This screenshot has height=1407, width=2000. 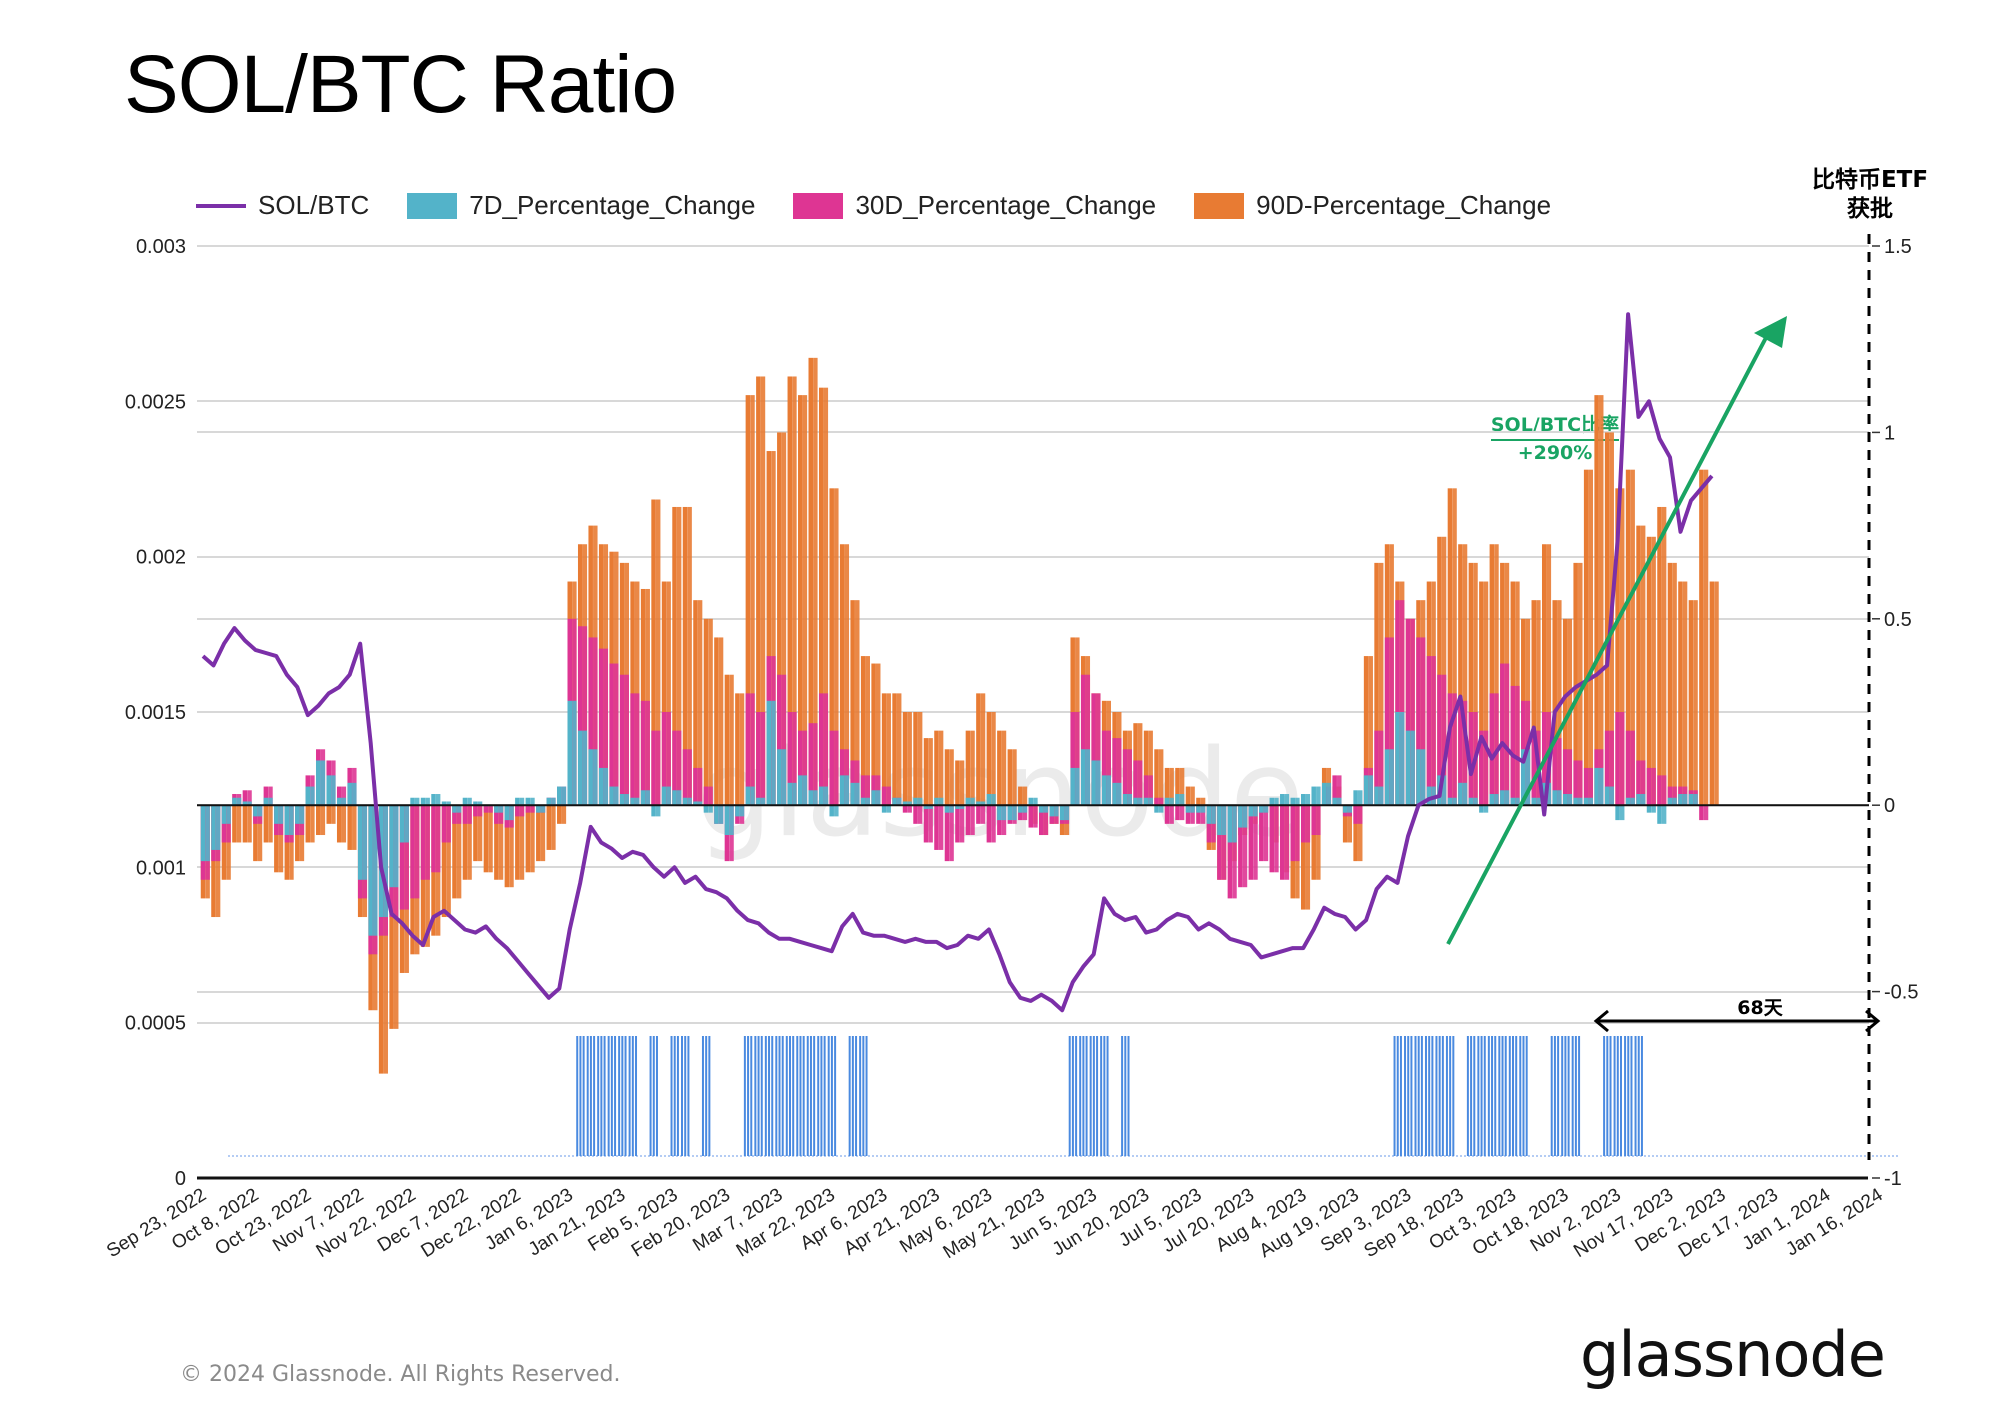 What do you see at coordinates (1733, 1354) in the screenshot?
I see `glassnode-logo: glassnode` at bounding box center [1733, 1354].